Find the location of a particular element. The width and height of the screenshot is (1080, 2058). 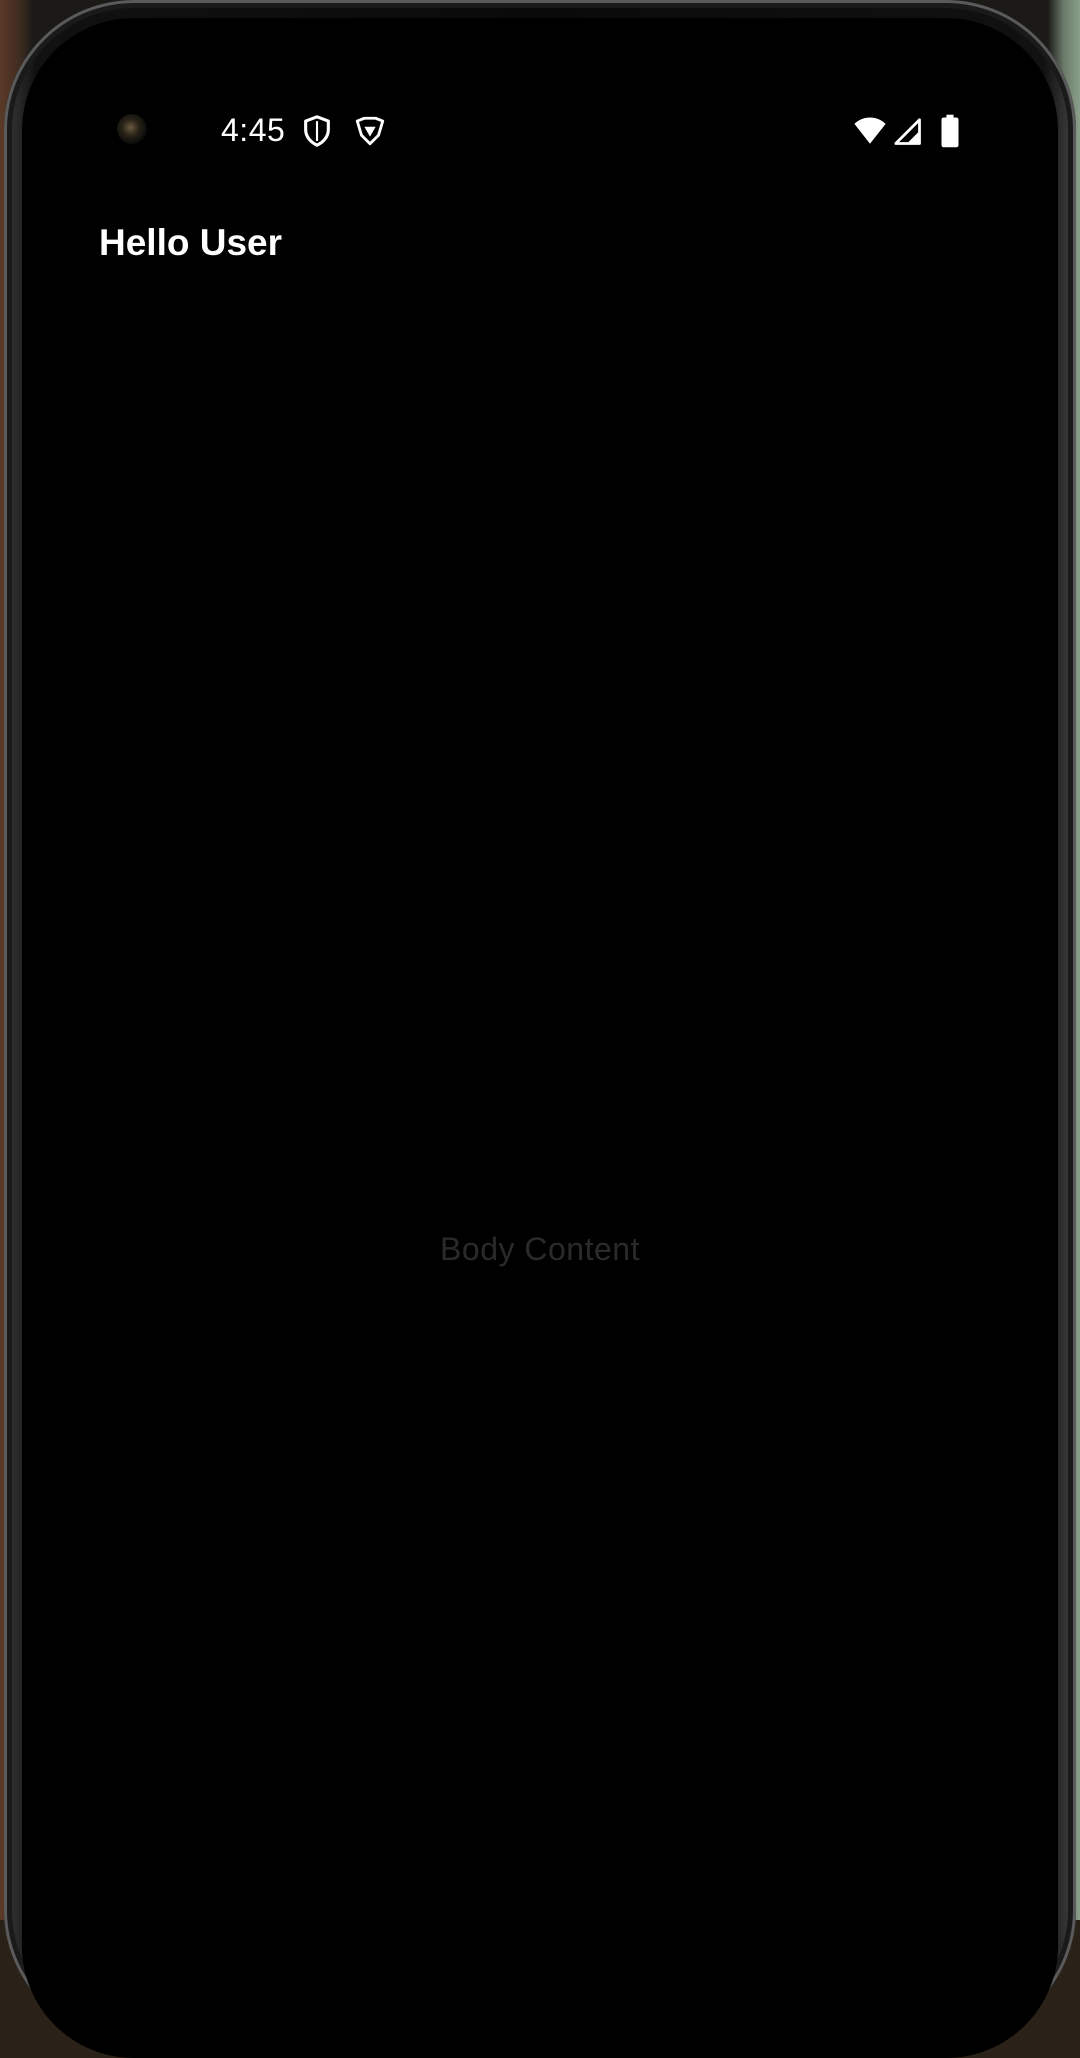

vpn-shield-icon is located at coordinates (317, 131).